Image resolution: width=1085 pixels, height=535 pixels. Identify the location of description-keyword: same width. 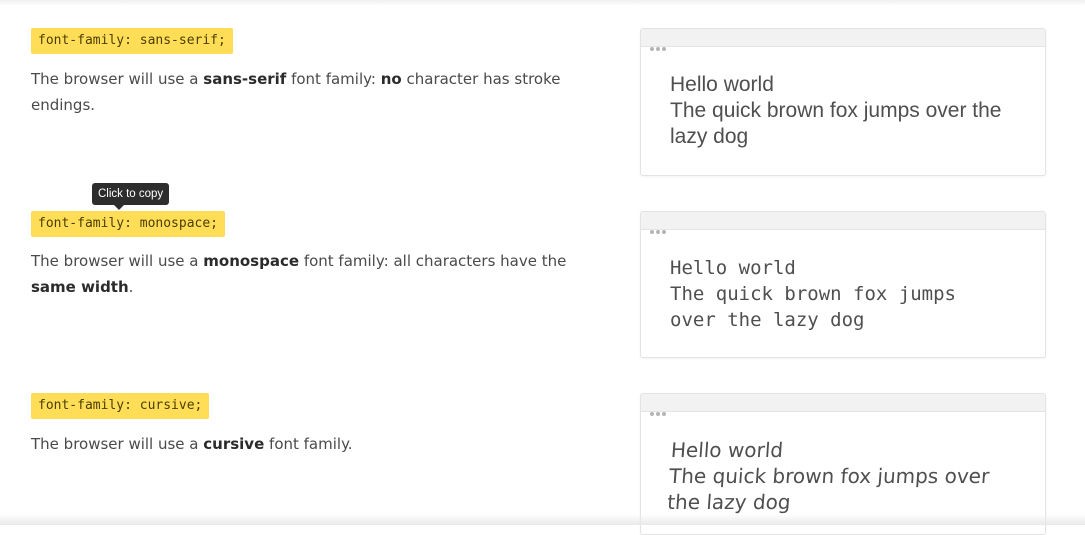
(80, 287).